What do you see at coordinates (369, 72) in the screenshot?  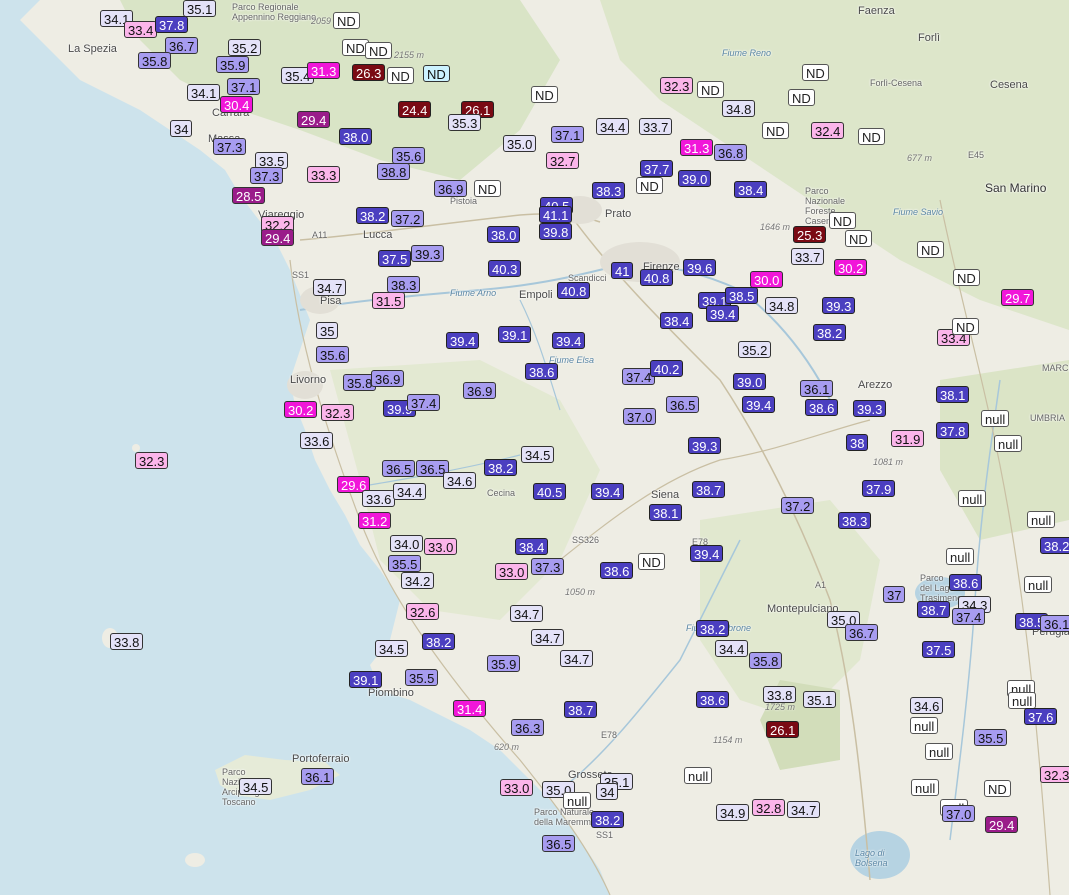 I see `temperature-station-marker: 26.3` at bounding box center [369, 72].